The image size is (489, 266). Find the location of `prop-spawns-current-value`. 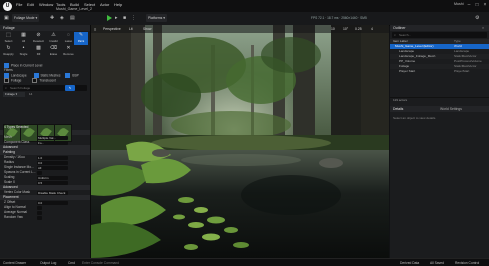

prop-spawns-current-value is located at coordinates (39, 172).